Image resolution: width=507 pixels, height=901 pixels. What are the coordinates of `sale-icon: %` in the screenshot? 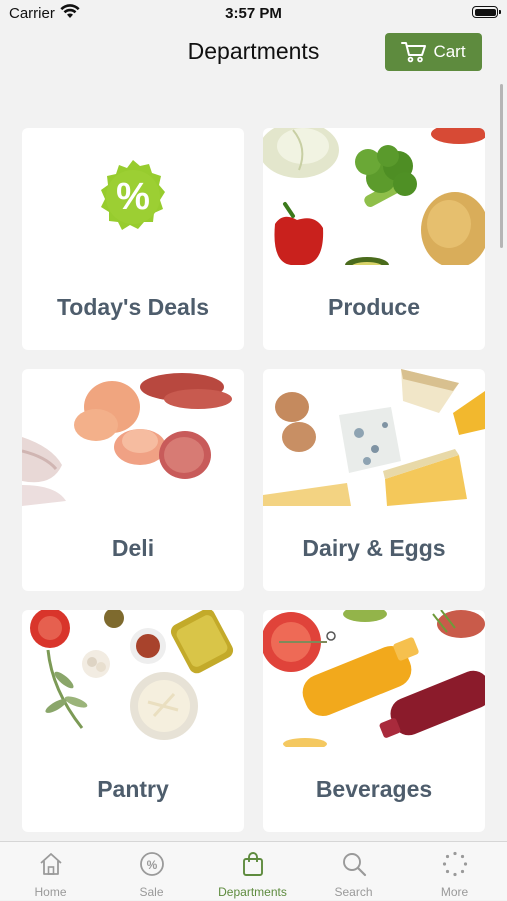 It's located at (151, 864).